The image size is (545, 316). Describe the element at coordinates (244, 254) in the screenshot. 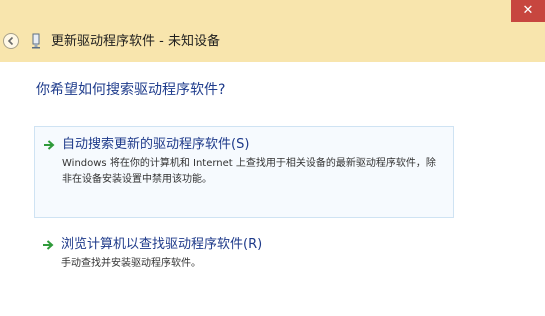

I see `option-browse-computer: 浏览计算机以查找驱动程序软件(R) 手动查找并安装驱动程序软件。` at that location.